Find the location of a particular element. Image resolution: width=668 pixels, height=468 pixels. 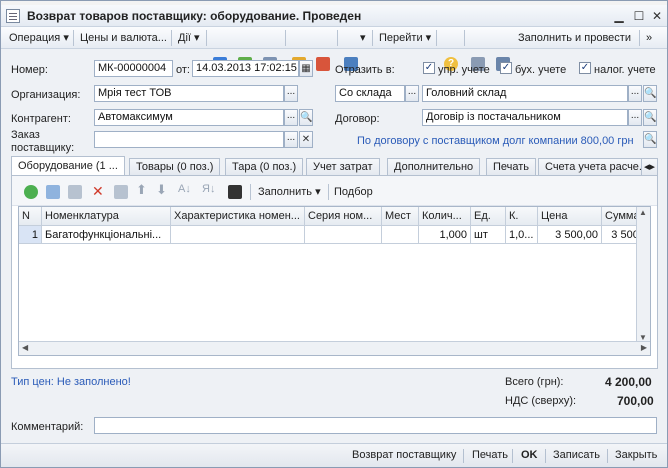

contractor-open-icon: 🔍 is located at coordinates (306, 117).